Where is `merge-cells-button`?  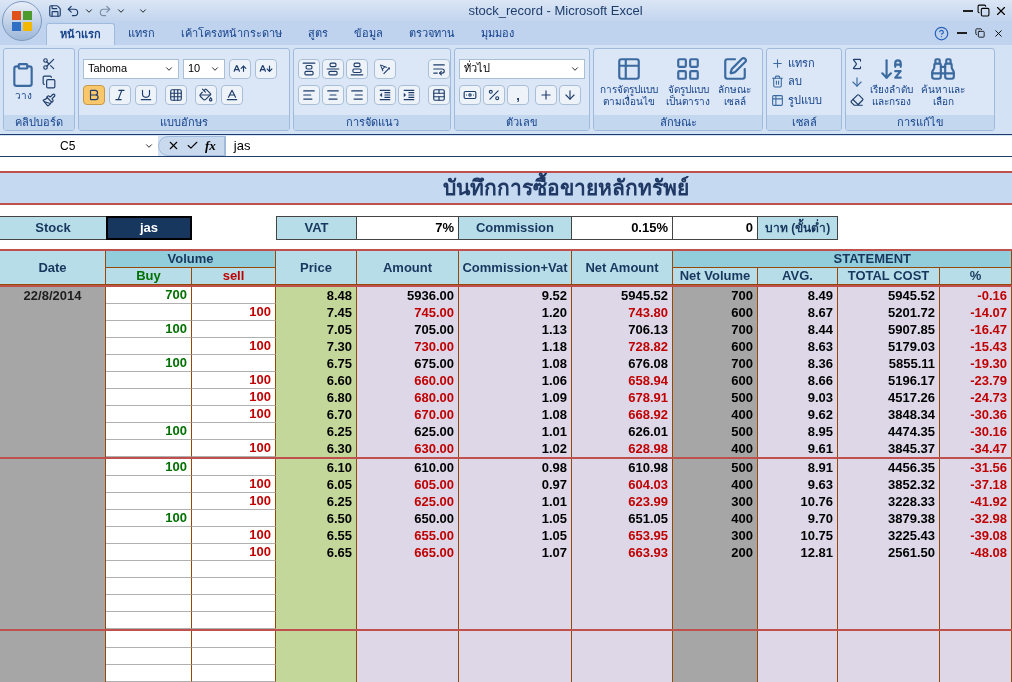 merge-cells-button is located at coordinates (439, 94).